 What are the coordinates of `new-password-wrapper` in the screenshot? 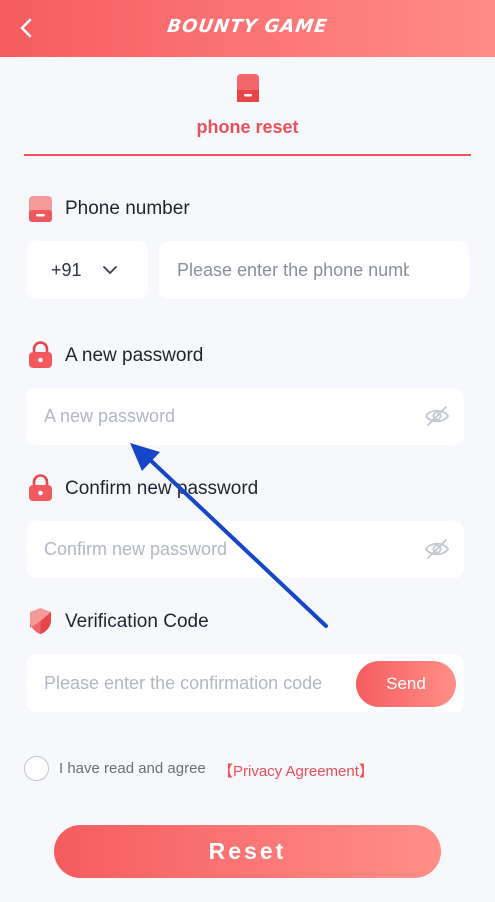 It's located at (245, 416).